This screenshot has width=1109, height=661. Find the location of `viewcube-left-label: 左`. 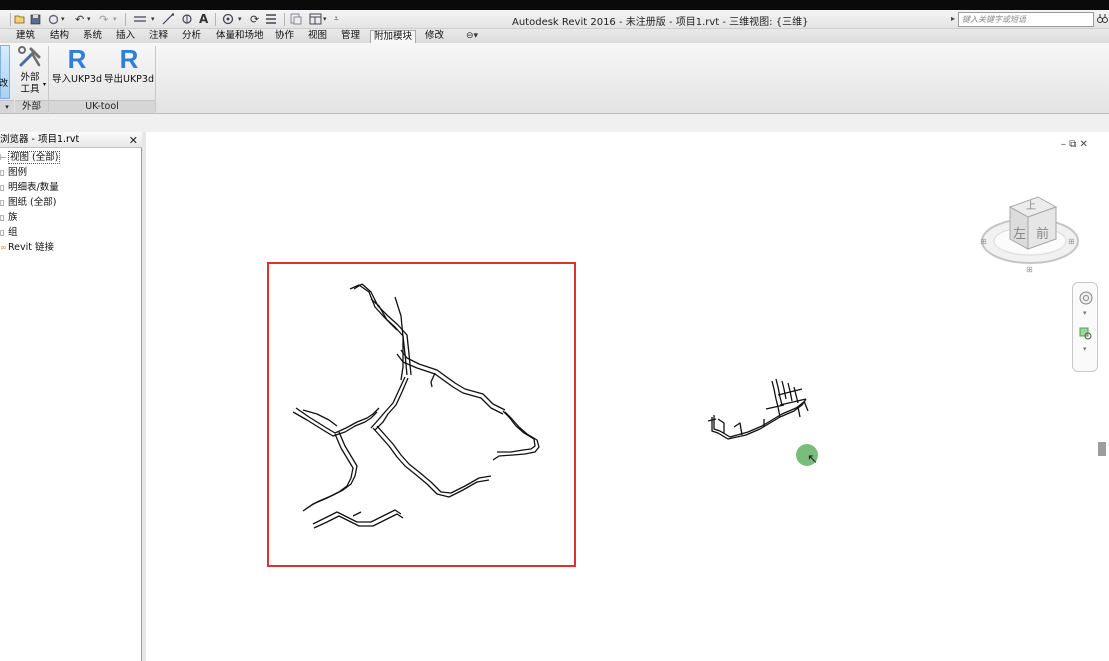

viewcube-left-label: 左 is located at coordinates (1019, 232).